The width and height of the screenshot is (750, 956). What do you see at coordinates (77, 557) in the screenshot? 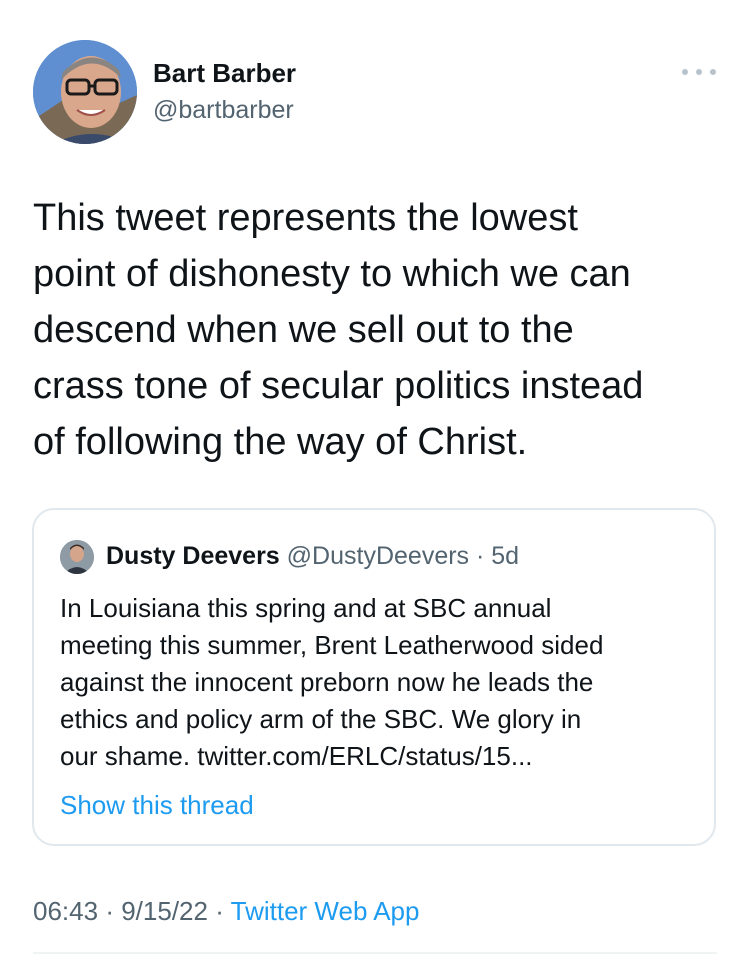
I see `quoted-author-avatar` at bounding box center [77, 557].